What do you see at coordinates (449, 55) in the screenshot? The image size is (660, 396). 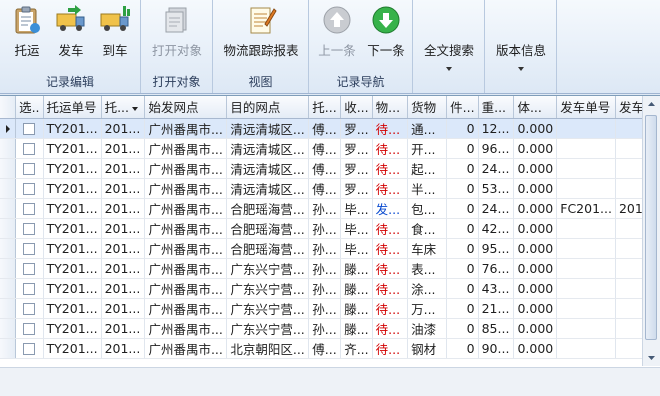 I see `fulltext-search-button: 全文搜索` at bounding box center [449, 55].